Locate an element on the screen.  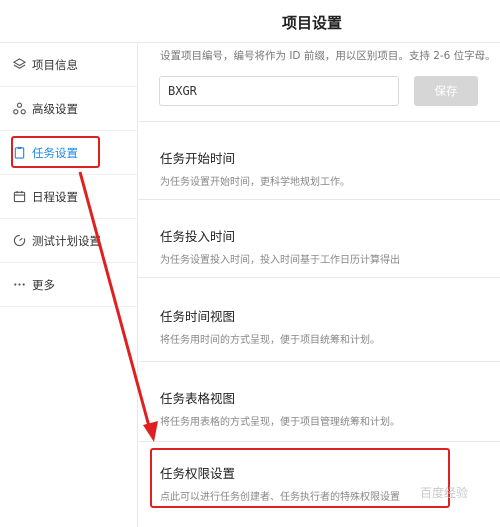
sidebar-item-label: 测试计划设置 is located at coordinates (66, 240).